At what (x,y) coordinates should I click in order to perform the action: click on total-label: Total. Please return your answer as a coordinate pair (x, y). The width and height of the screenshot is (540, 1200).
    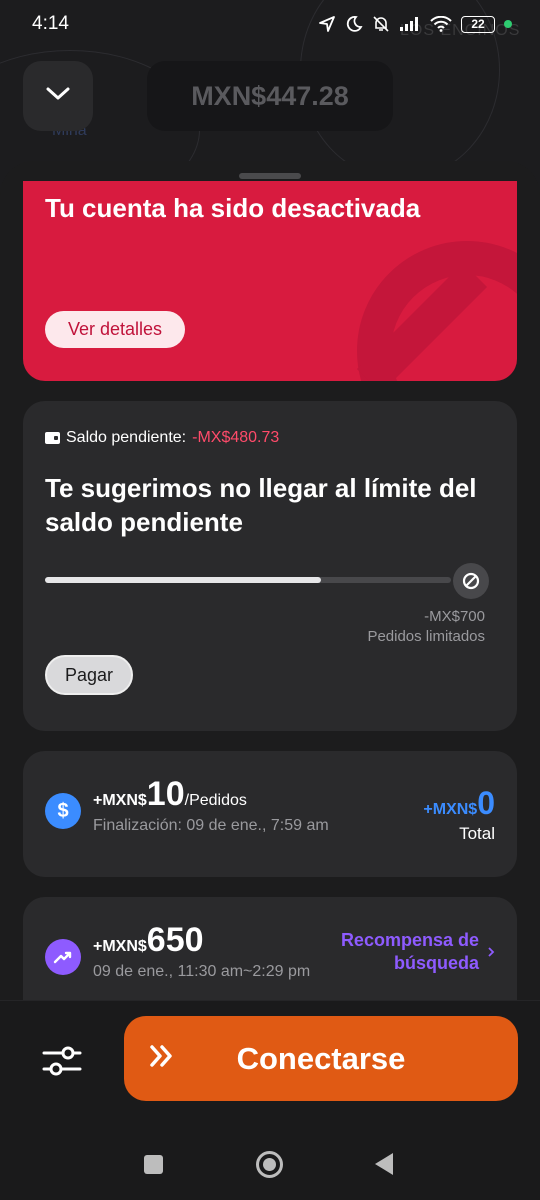
    Looking at the image, I should click on (477, 833).